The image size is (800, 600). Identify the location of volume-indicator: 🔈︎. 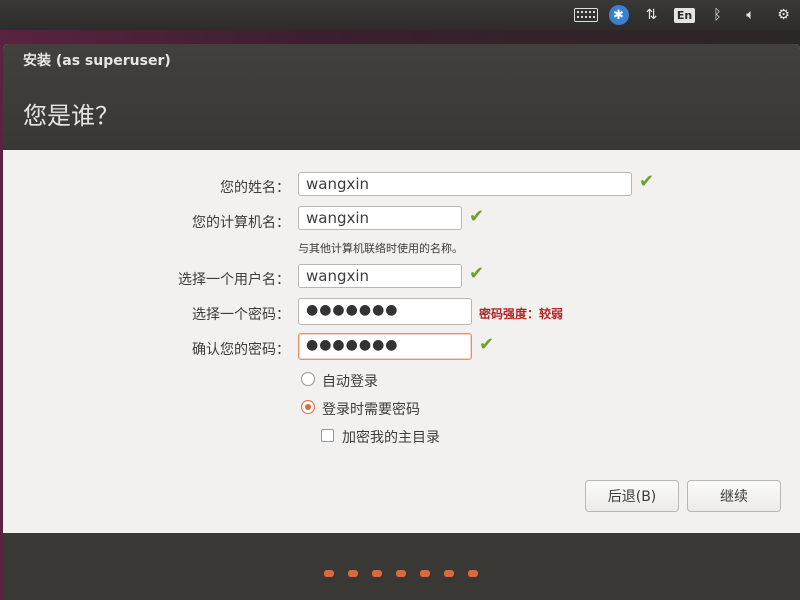
(750, 15).